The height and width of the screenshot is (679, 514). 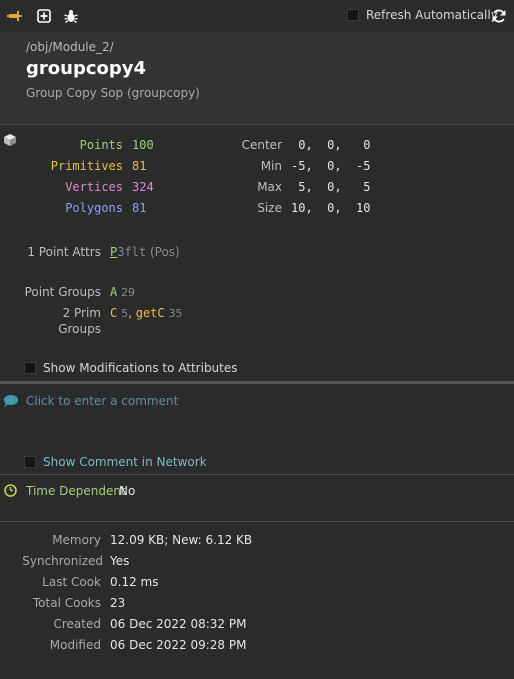 What do you see at coordinates (113, 313) in the screenshot?
I see `prim-group-c: C` at bounding box center [113, 313].